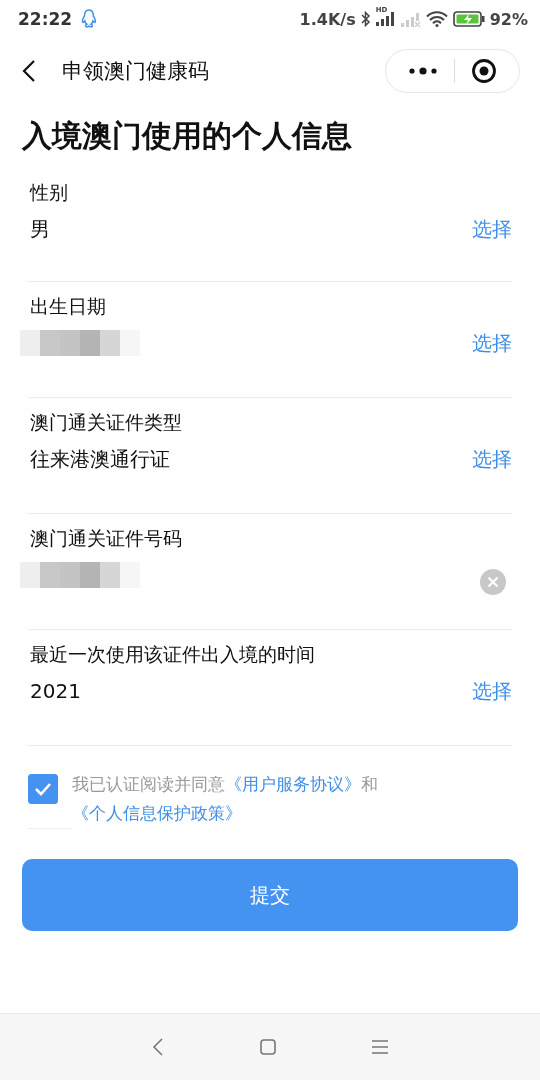 The height and width of the screenshot is (1080, 540). What do you see at coordinates (29, 71) in the screenshot?
I see `back-icon` at bounding box center [29, 71].